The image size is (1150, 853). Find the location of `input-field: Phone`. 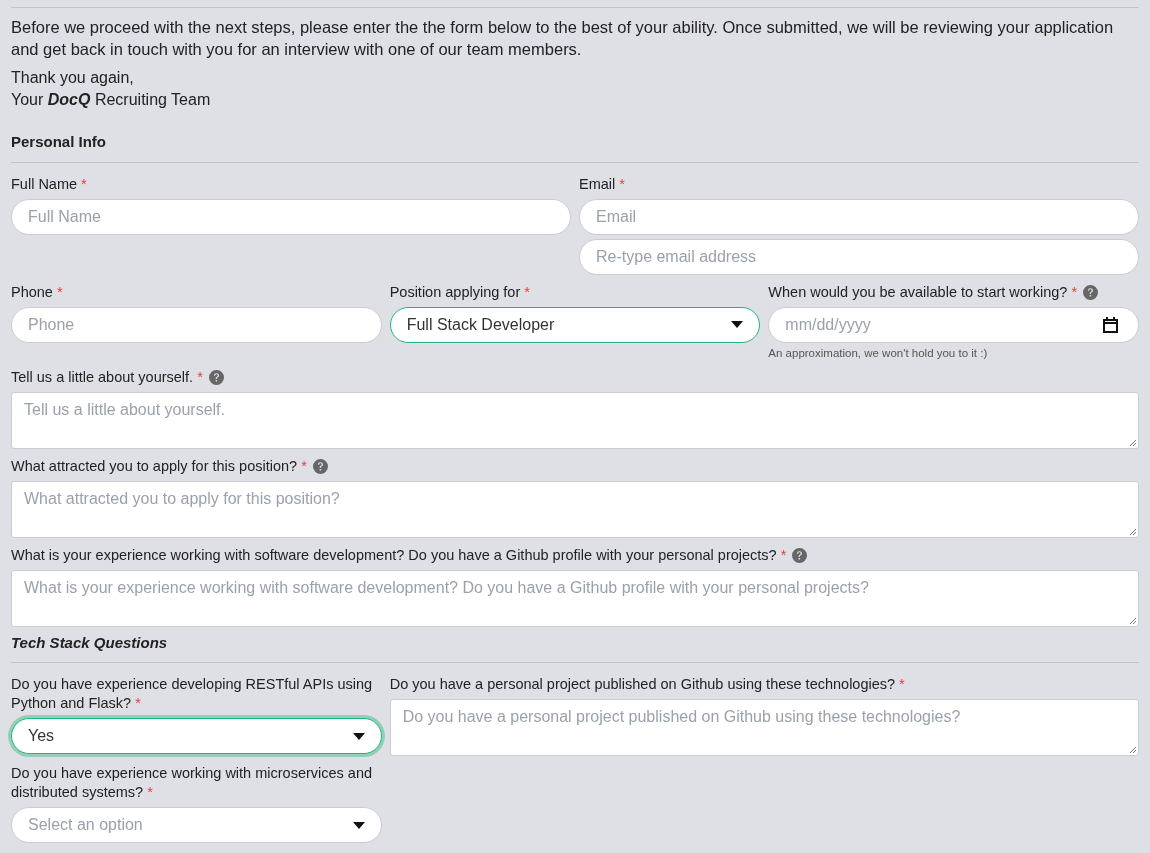

input-field: Phone is located at coordinates (196, 324).